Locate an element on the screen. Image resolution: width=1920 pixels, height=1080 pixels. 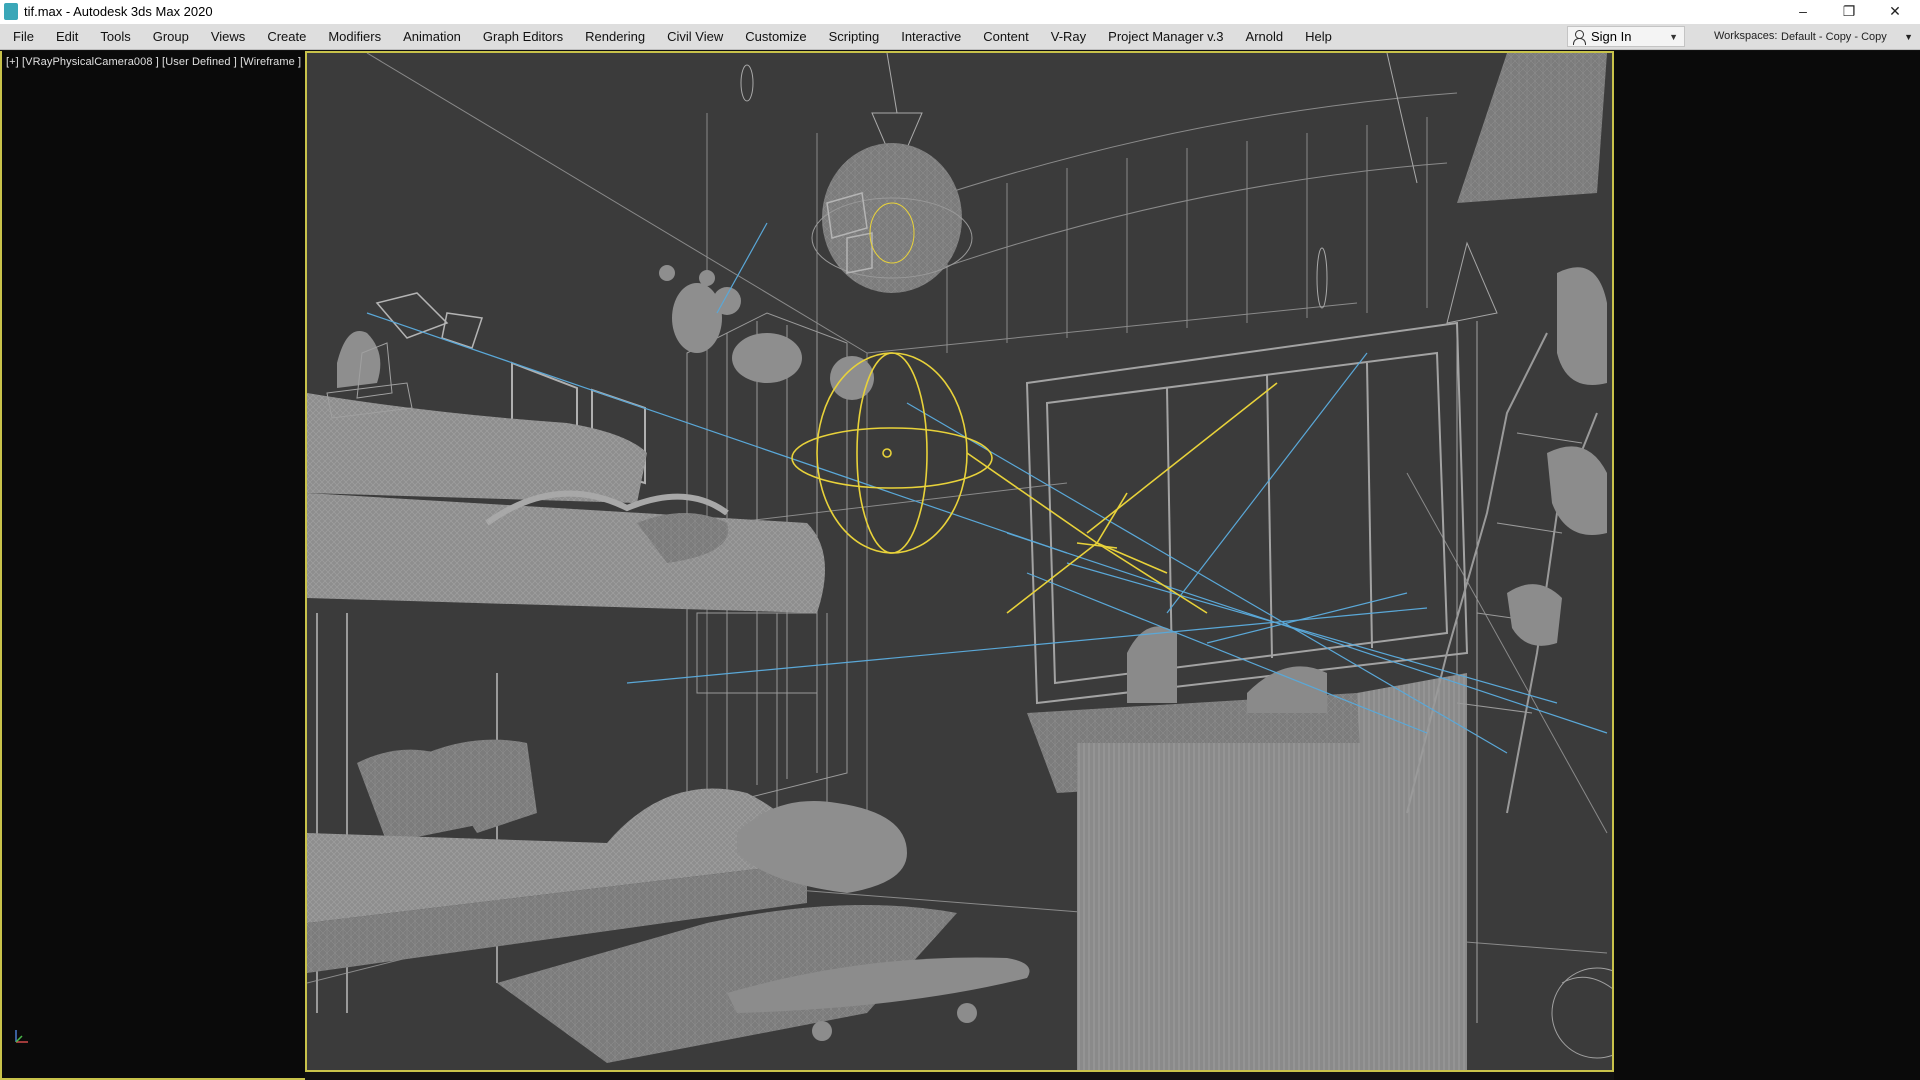
menu-help: Help is located at coordinates (1318, 38).